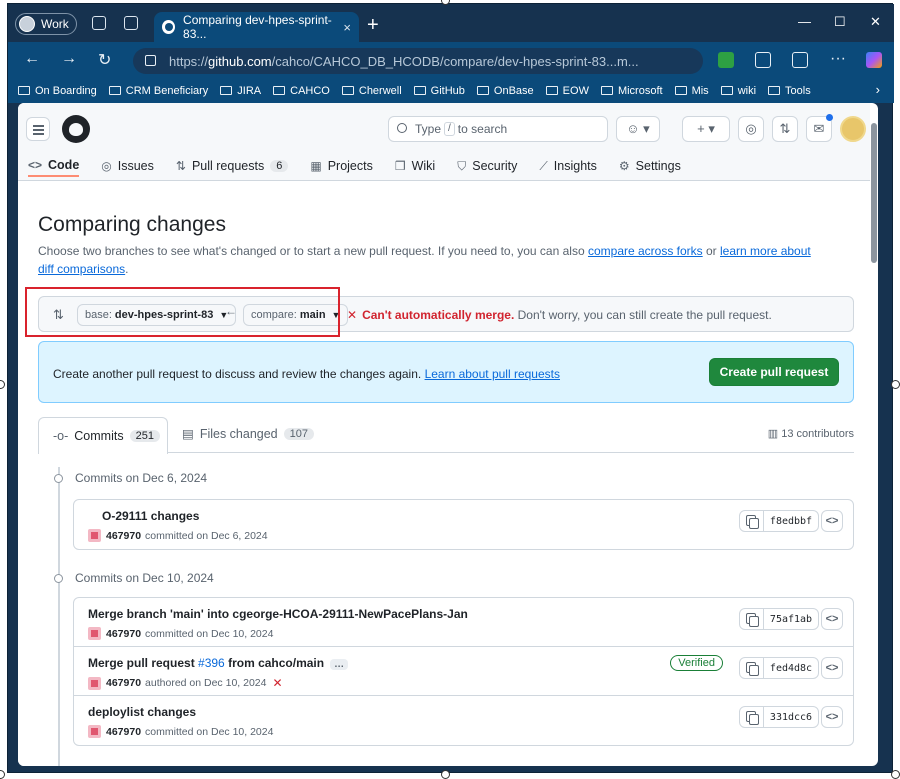 This screenshot has height=779, width=900. What do you see at coordinates (99, 23) in the screenshot?
I see `workspaces-icon` at bounding box center [99, 23].